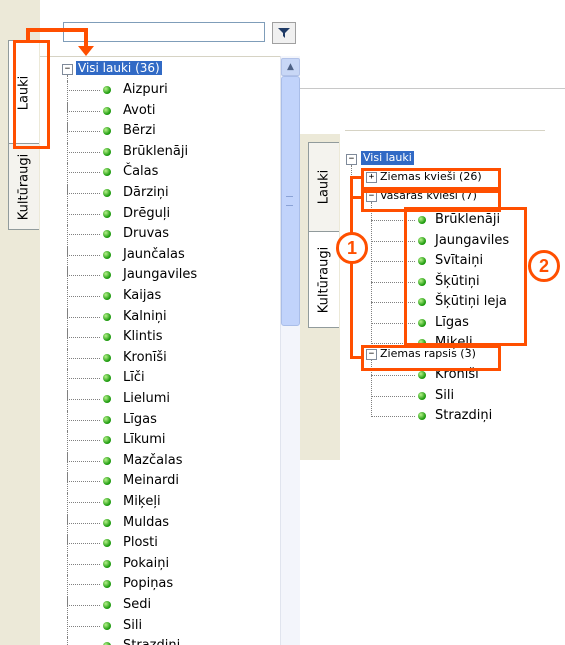  What do you see at coordinates (156, 151) in the screenshot?
I see `tree-item-label: Brūklenāji` at bounding box center [156, 151].